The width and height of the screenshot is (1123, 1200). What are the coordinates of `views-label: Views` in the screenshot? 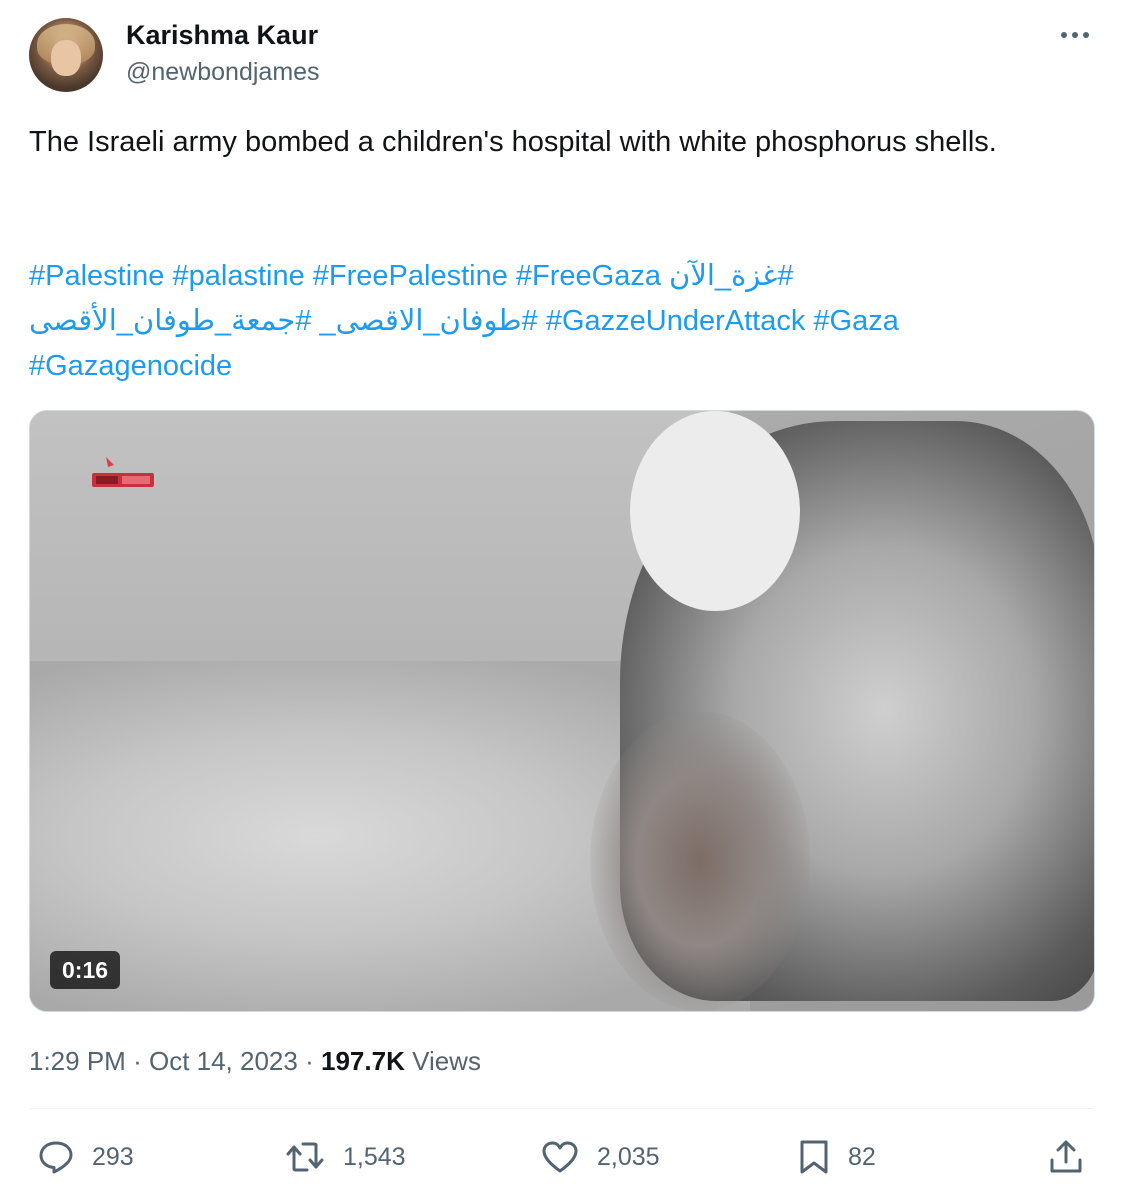 It's located at (446, 1061).